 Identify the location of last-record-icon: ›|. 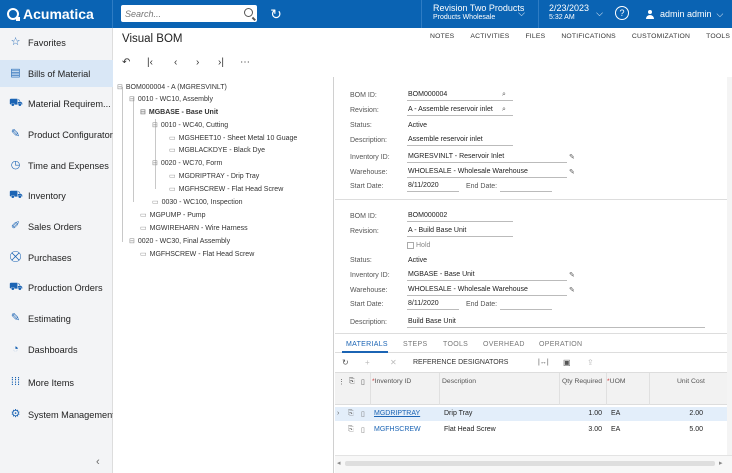
(221, 62).